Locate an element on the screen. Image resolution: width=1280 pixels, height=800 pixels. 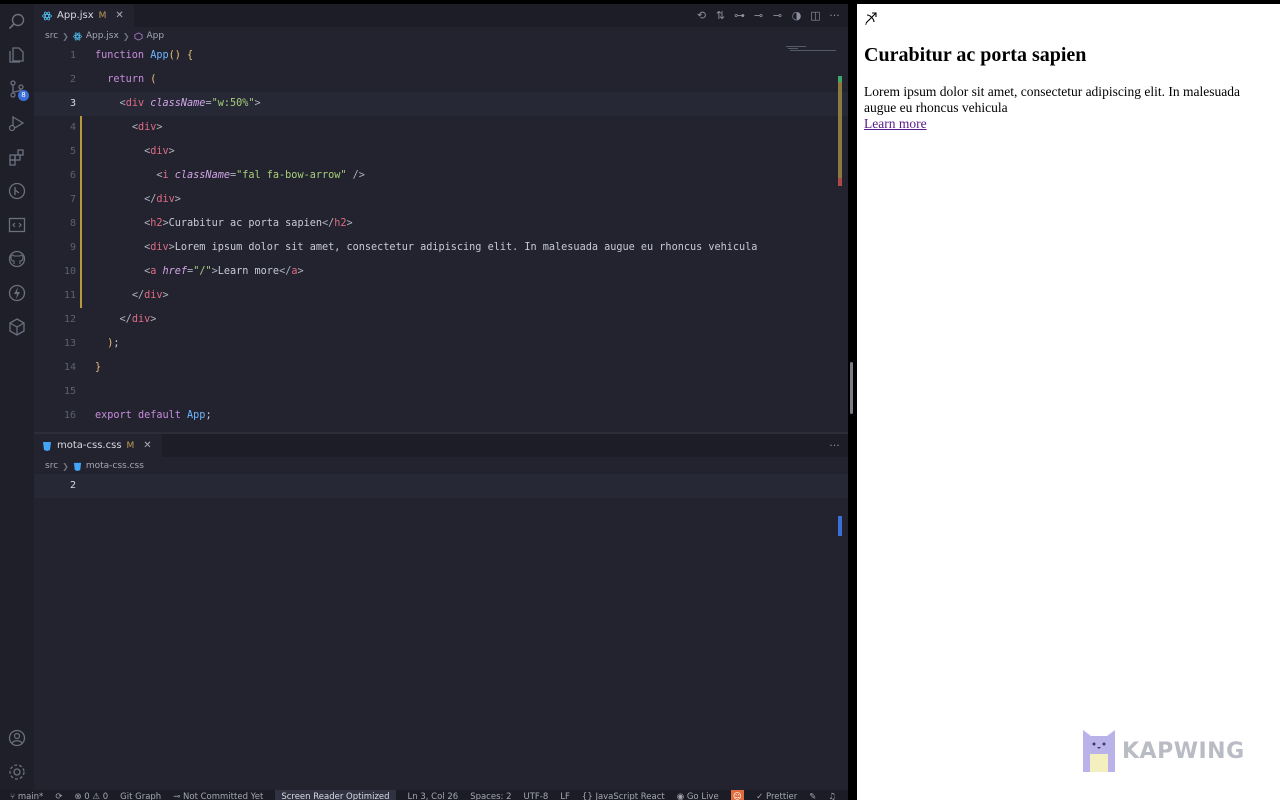
blame-status: ⊸ Not Committed Yet is located at coordinates (218, 796).